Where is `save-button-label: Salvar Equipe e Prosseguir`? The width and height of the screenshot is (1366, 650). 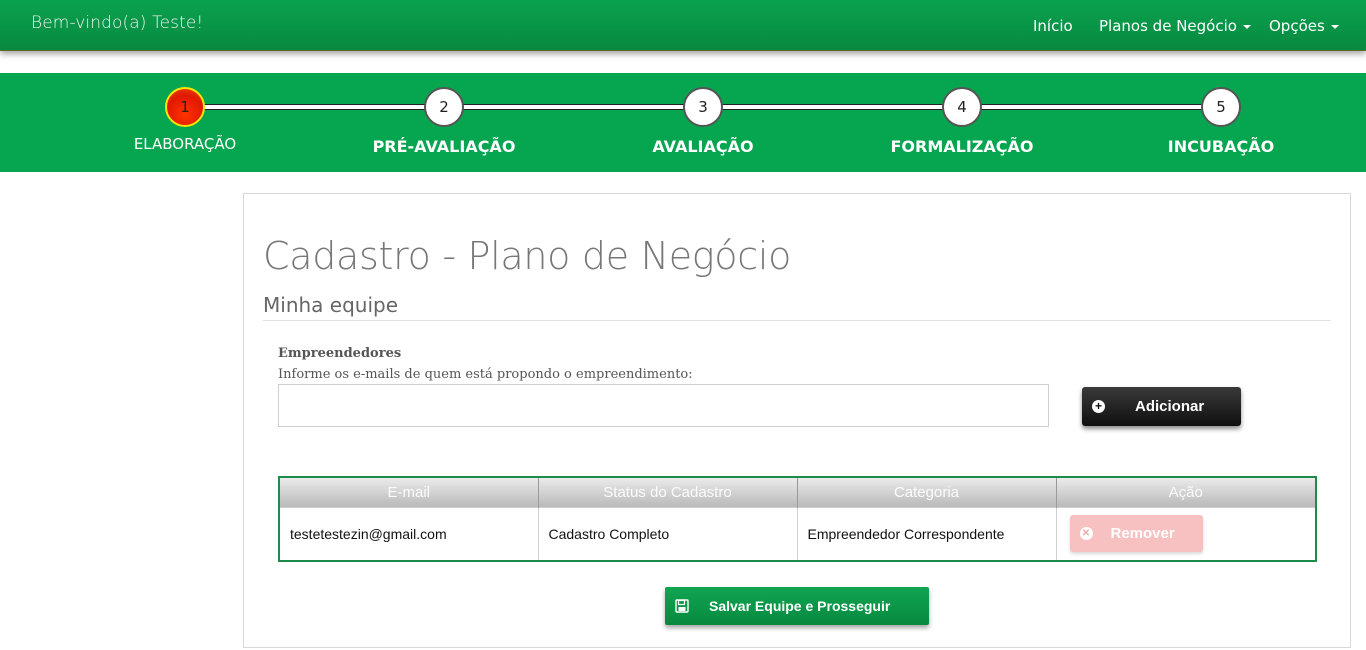 save-button-label: Salvar Equipe e Prosseguir is located at coordinates (800, 606).